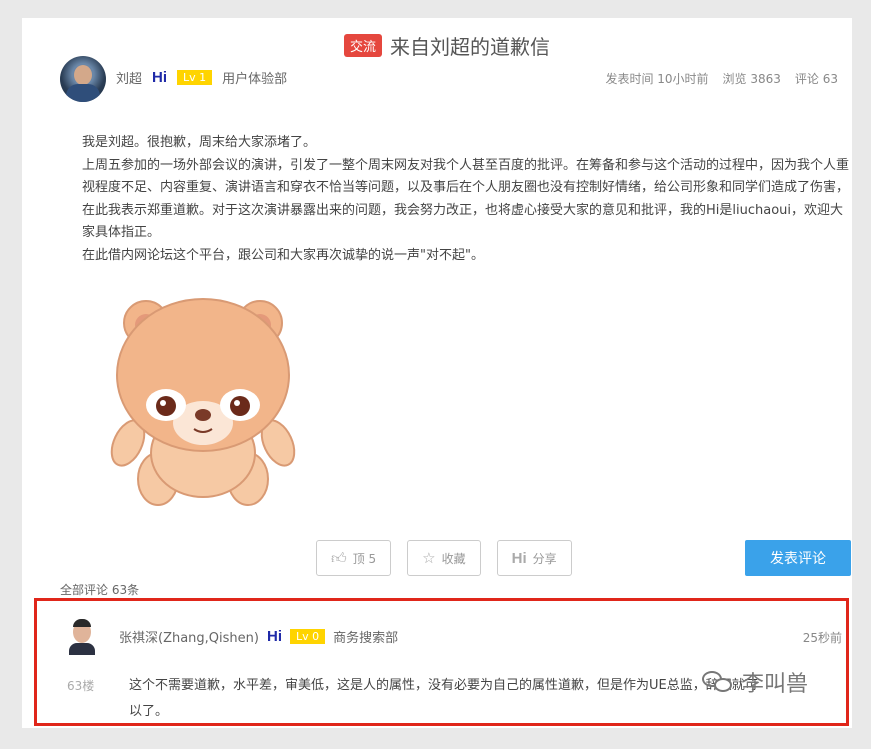  Describe the element at coordinates (307, 636) in the screenshot. I see `level-badge: Lv 0` at that location.